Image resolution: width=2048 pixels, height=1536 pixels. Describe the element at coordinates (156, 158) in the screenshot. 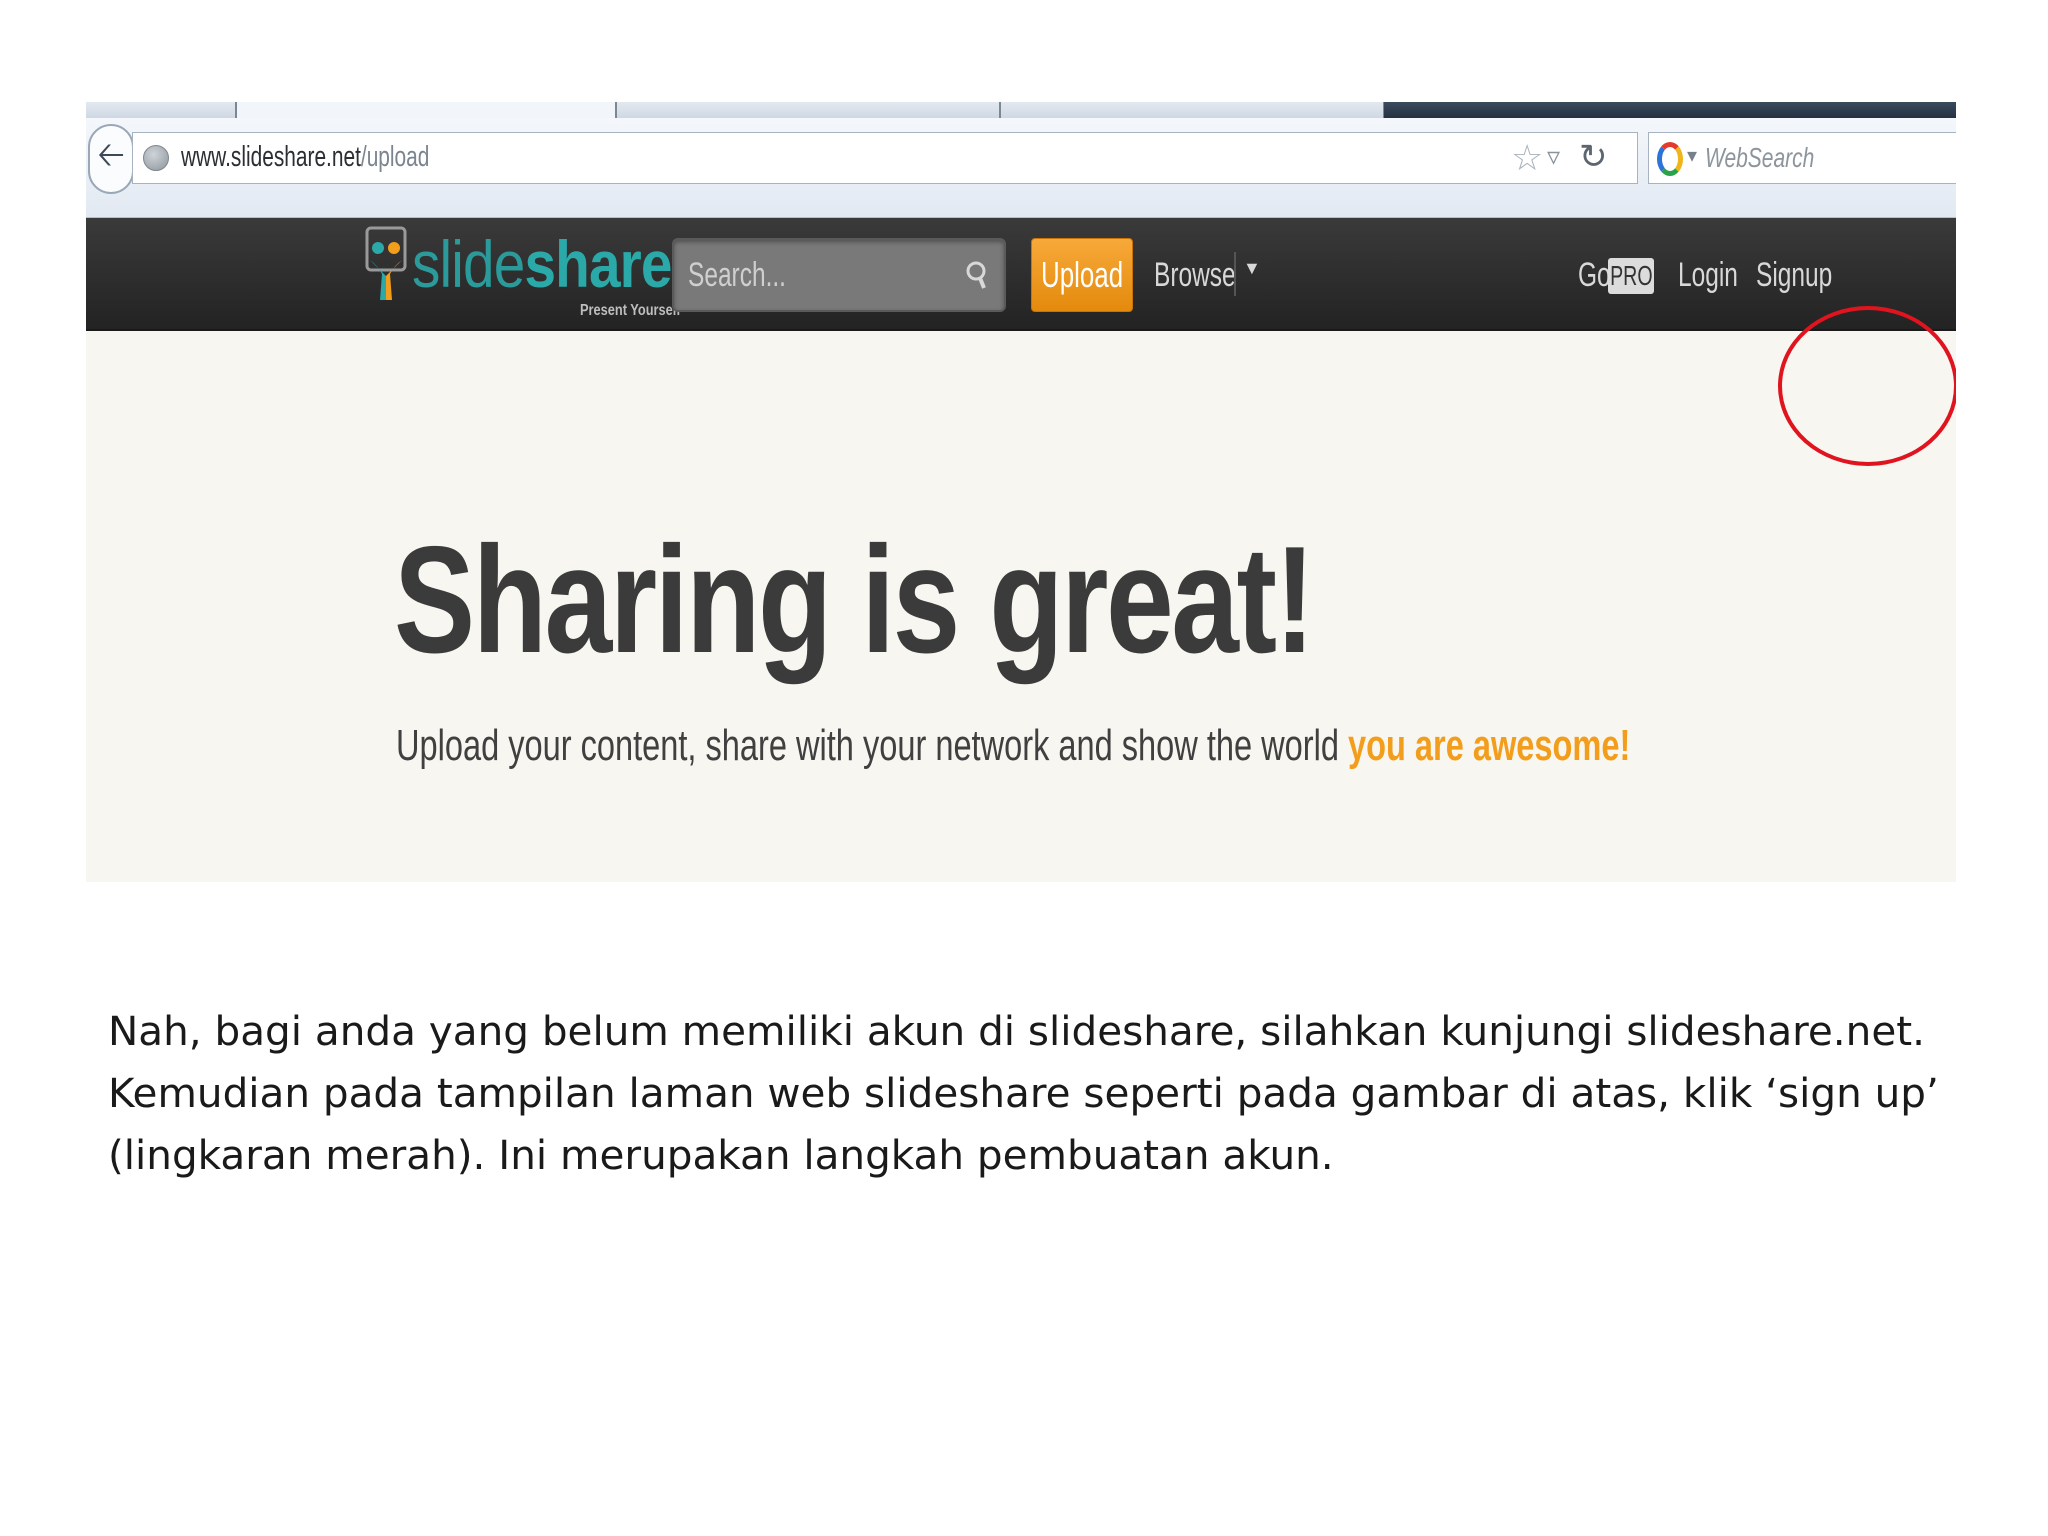

I see `globe-icon` at that location.